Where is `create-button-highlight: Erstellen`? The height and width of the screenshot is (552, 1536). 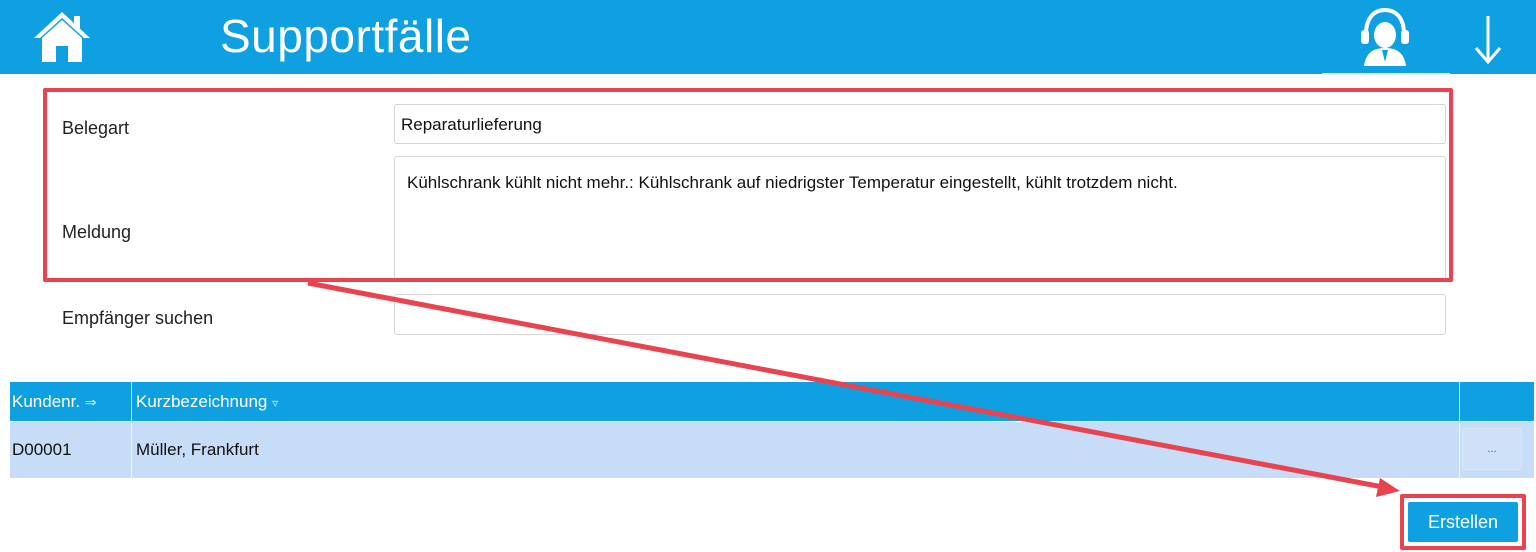 create-button-highlight: Erstellen is located at coordinates (1463, 522).